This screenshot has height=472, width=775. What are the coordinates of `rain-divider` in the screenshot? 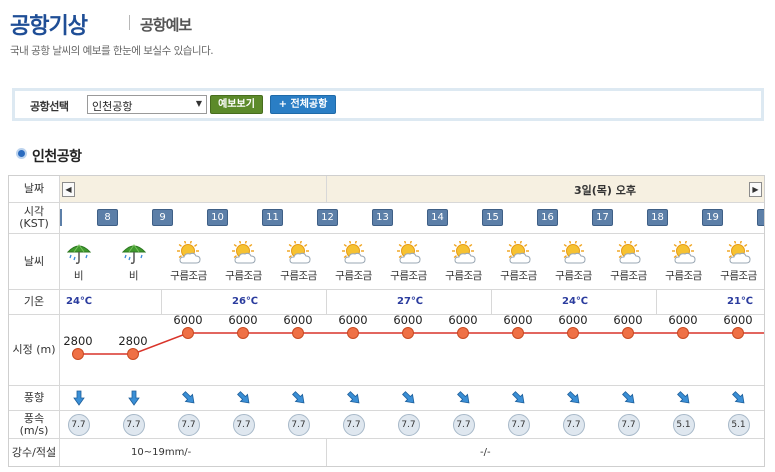 It's located at (326, 452).